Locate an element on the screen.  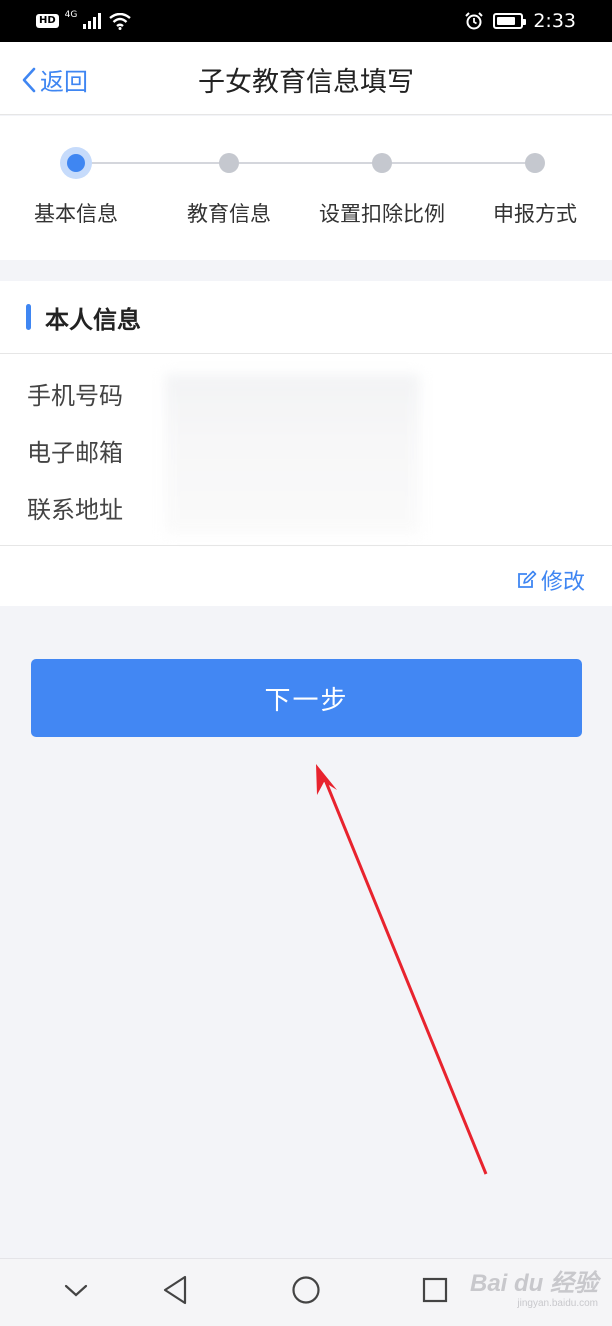
blurred-values is located at coordinates (292, 454).